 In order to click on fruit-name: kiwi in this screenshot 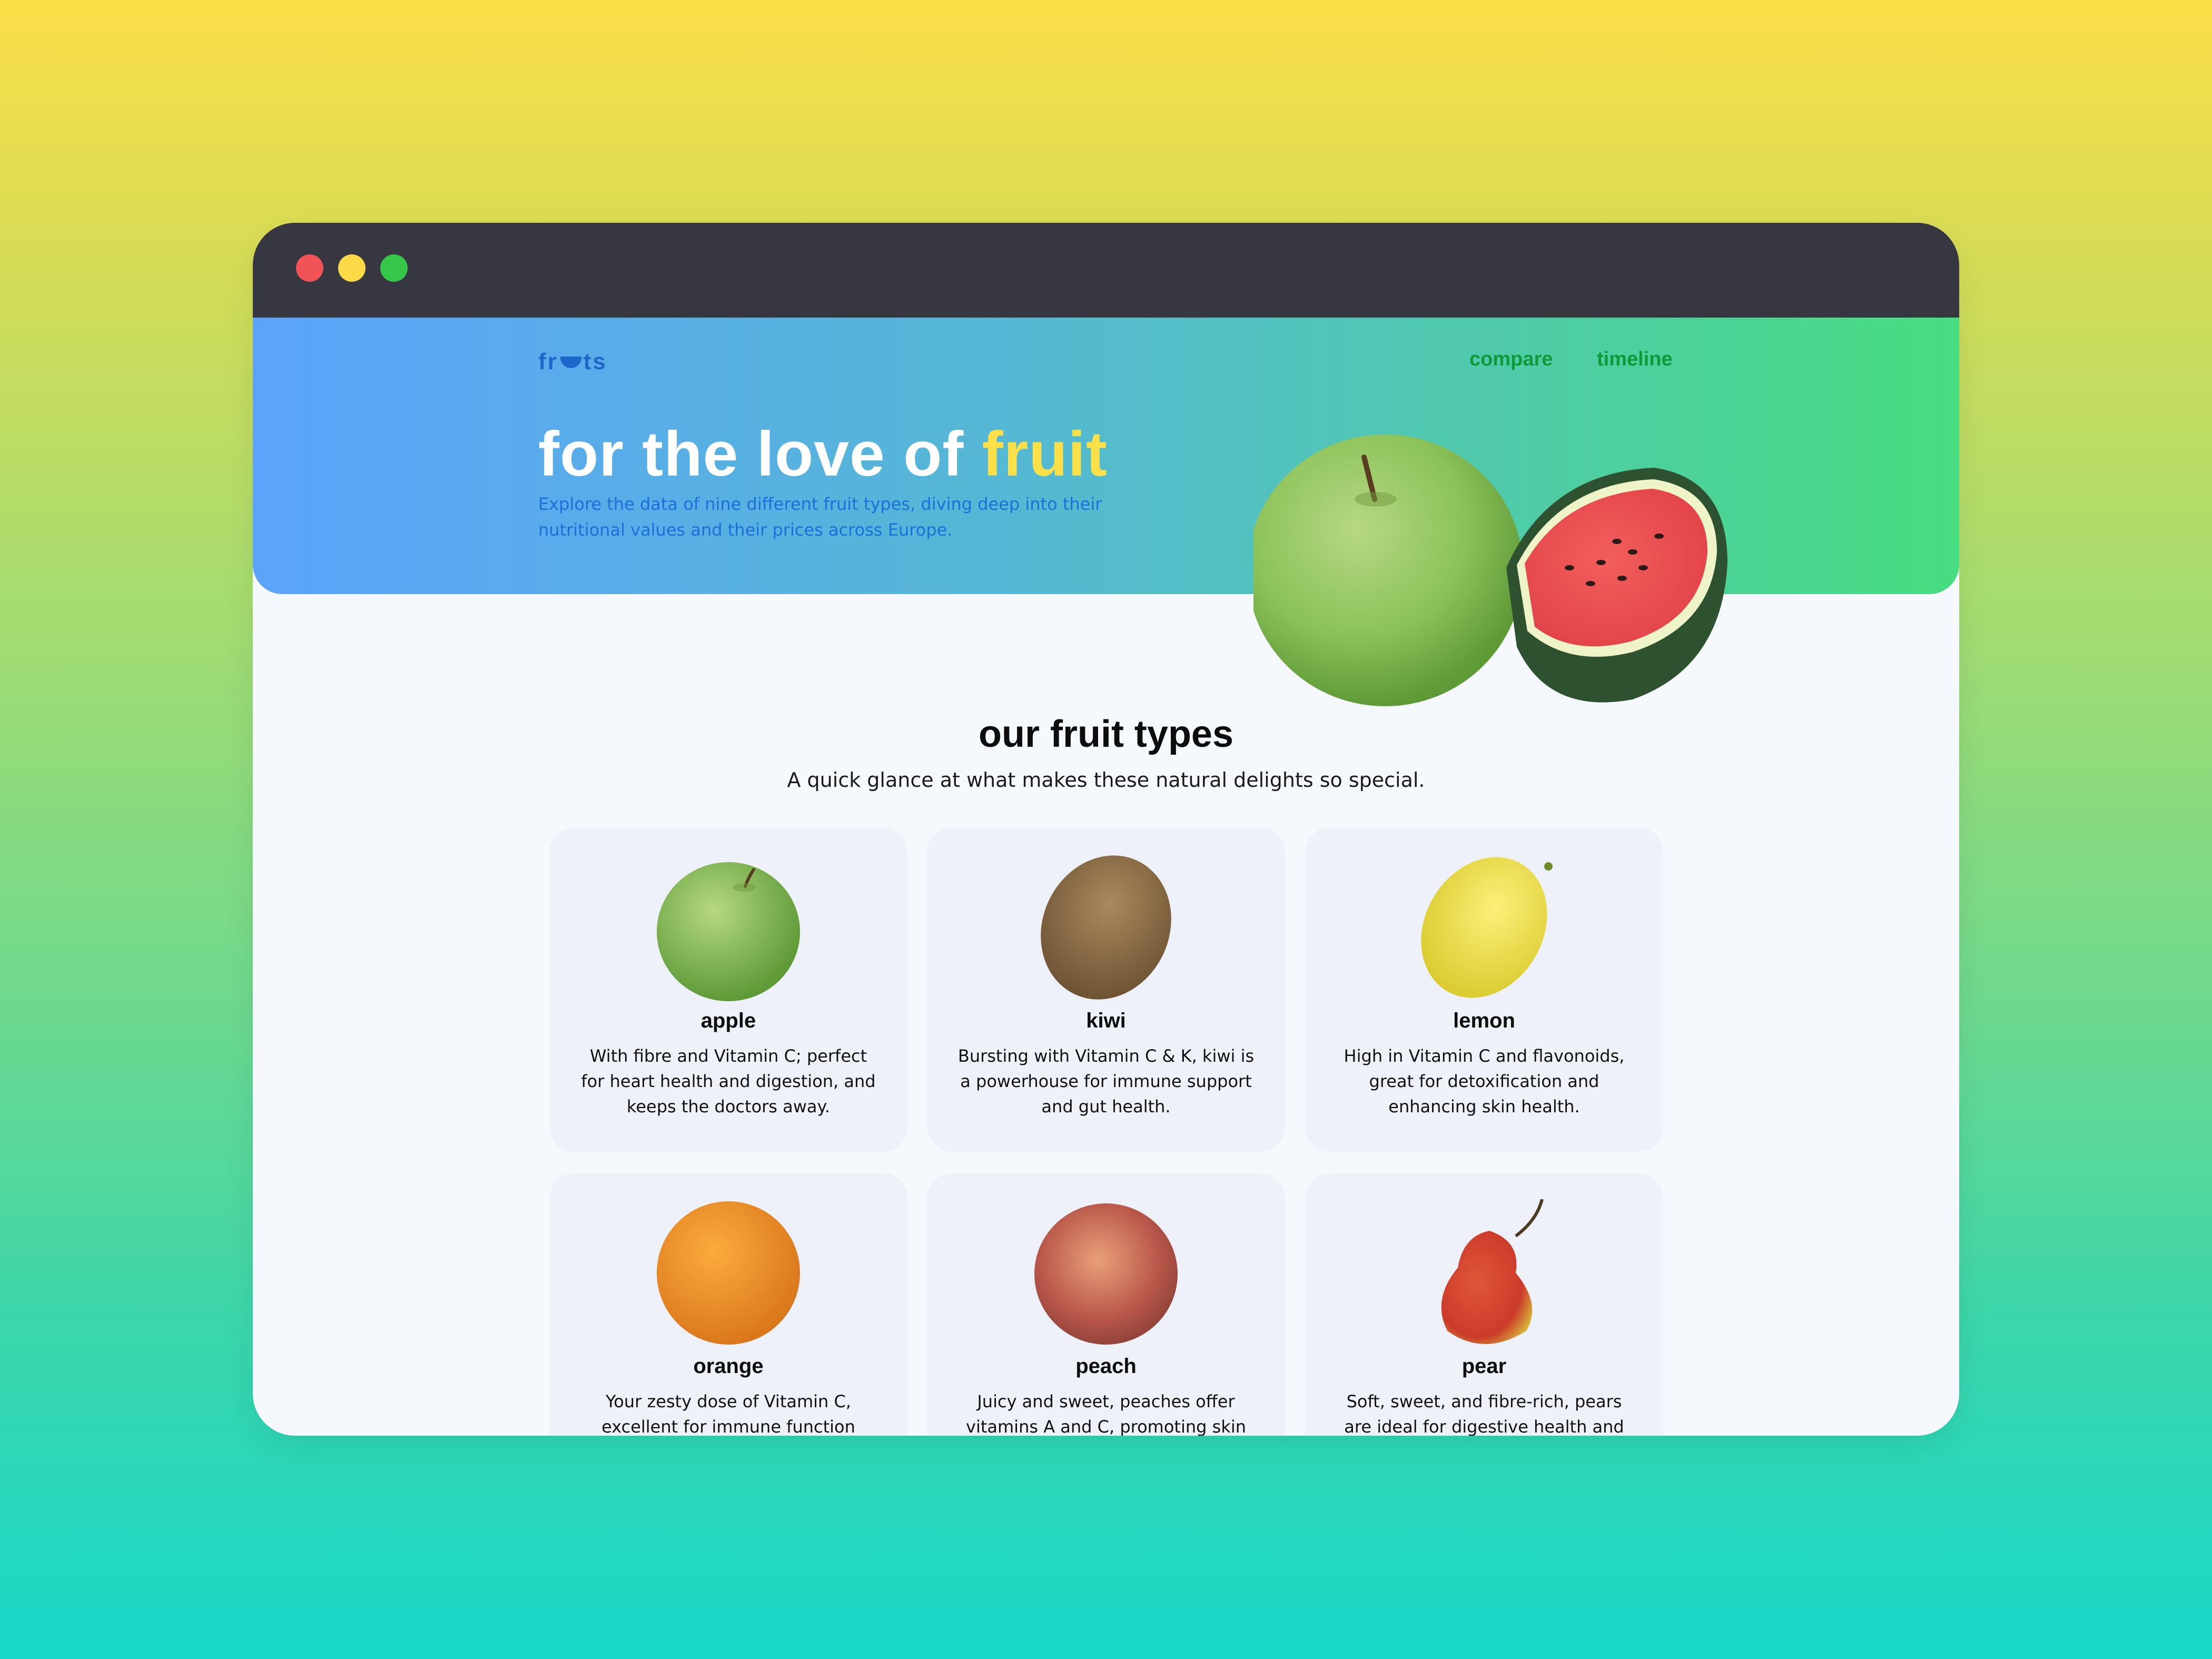, I will do `click(1106, 1020)`.